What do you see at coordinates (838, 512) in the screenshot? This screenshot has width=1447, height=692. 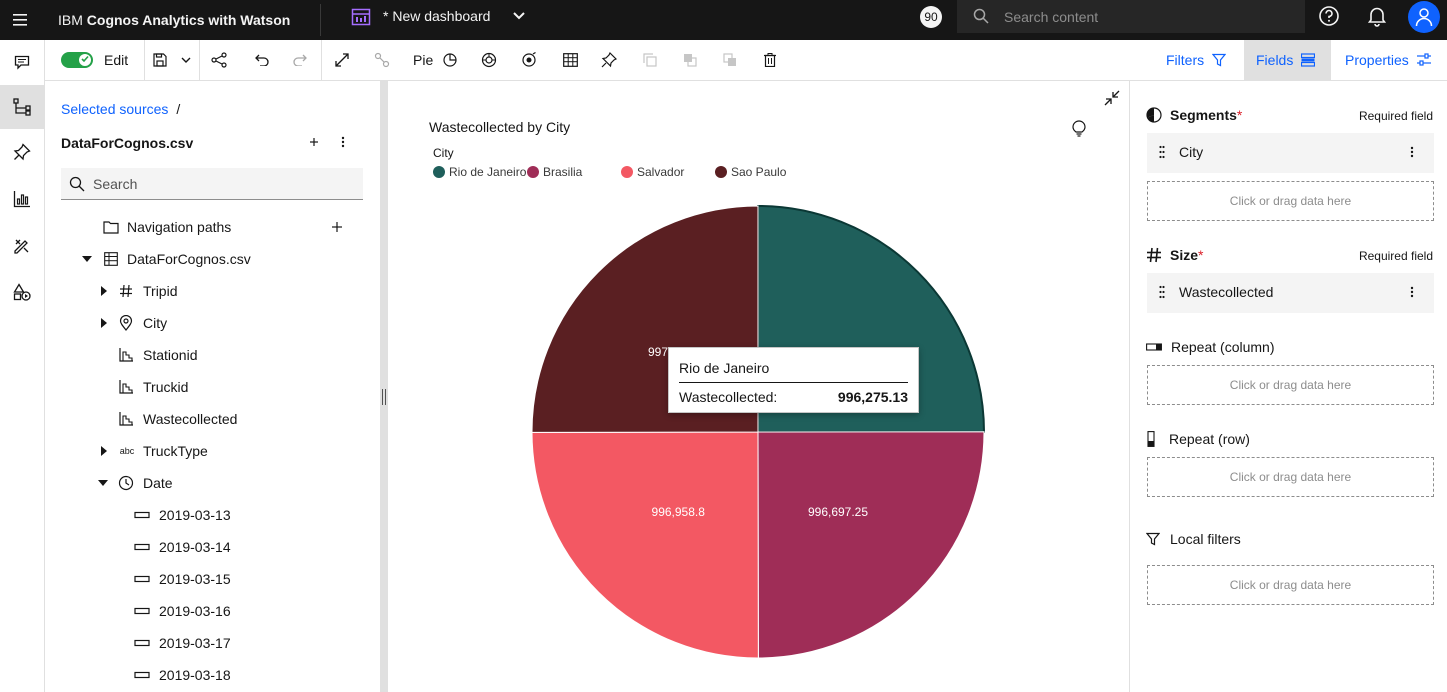 I see `pie-slice-data-label: 996,697.25` at bounding box center [838, 512].